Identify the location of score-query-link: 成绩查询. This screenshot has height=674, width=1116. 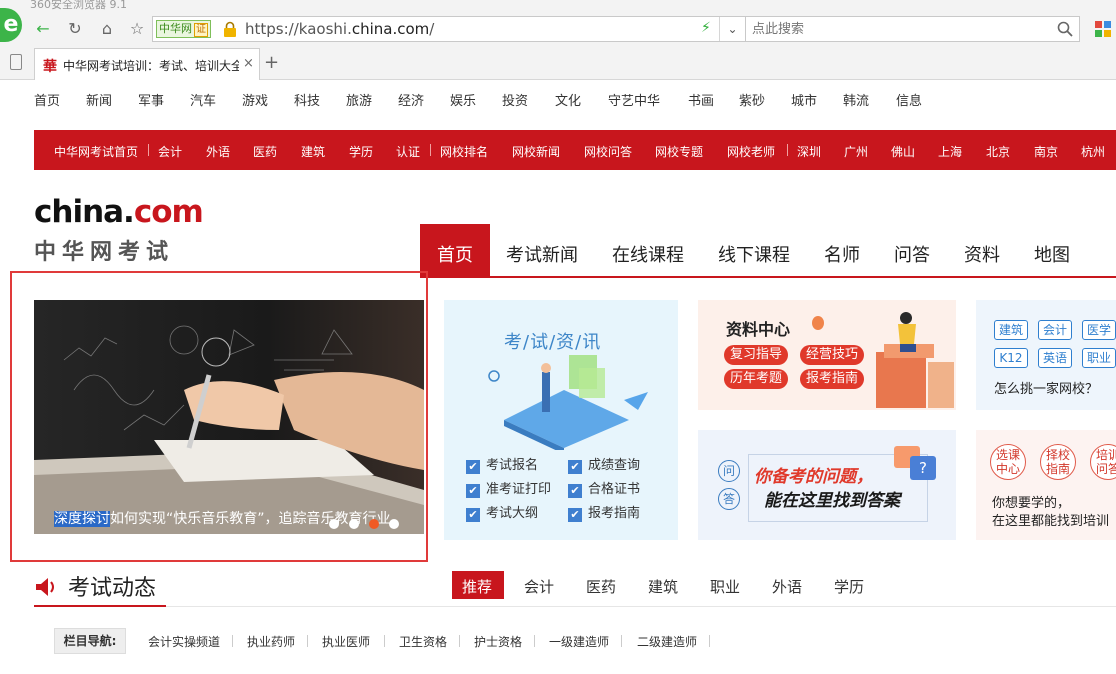
(604, 464).